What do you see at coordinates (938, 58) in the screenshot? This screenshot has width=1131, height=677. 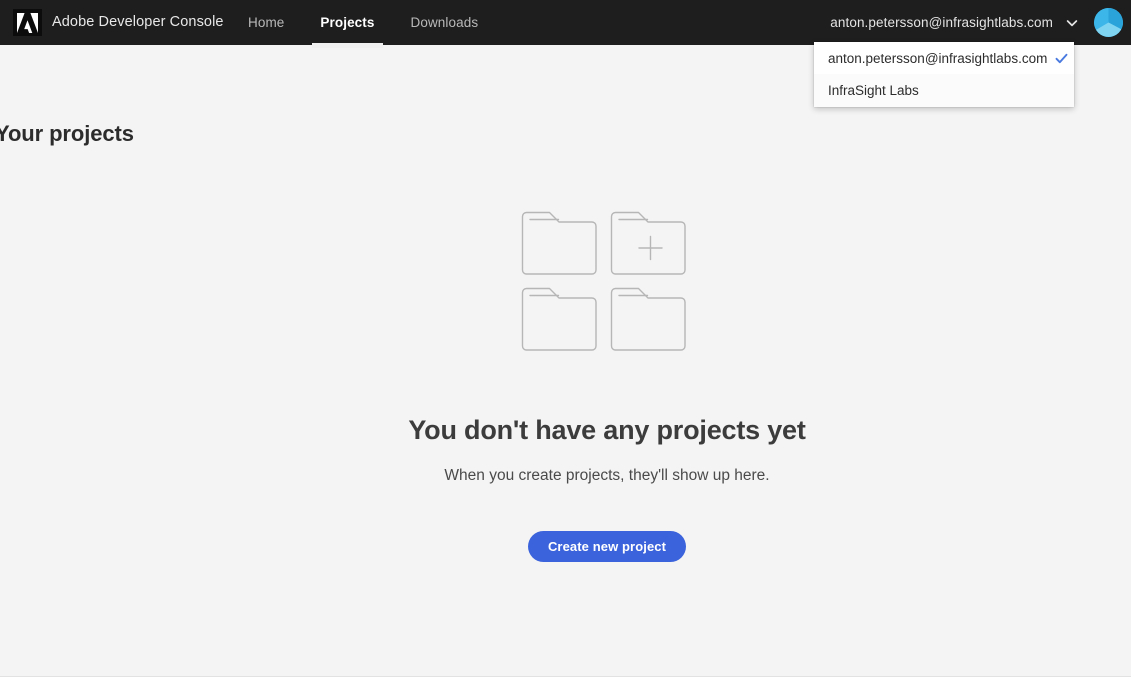 I see `dropdown-item-account-email-label: anton.petersson@infrasightlabs.com` at bounding box center [938, 58].